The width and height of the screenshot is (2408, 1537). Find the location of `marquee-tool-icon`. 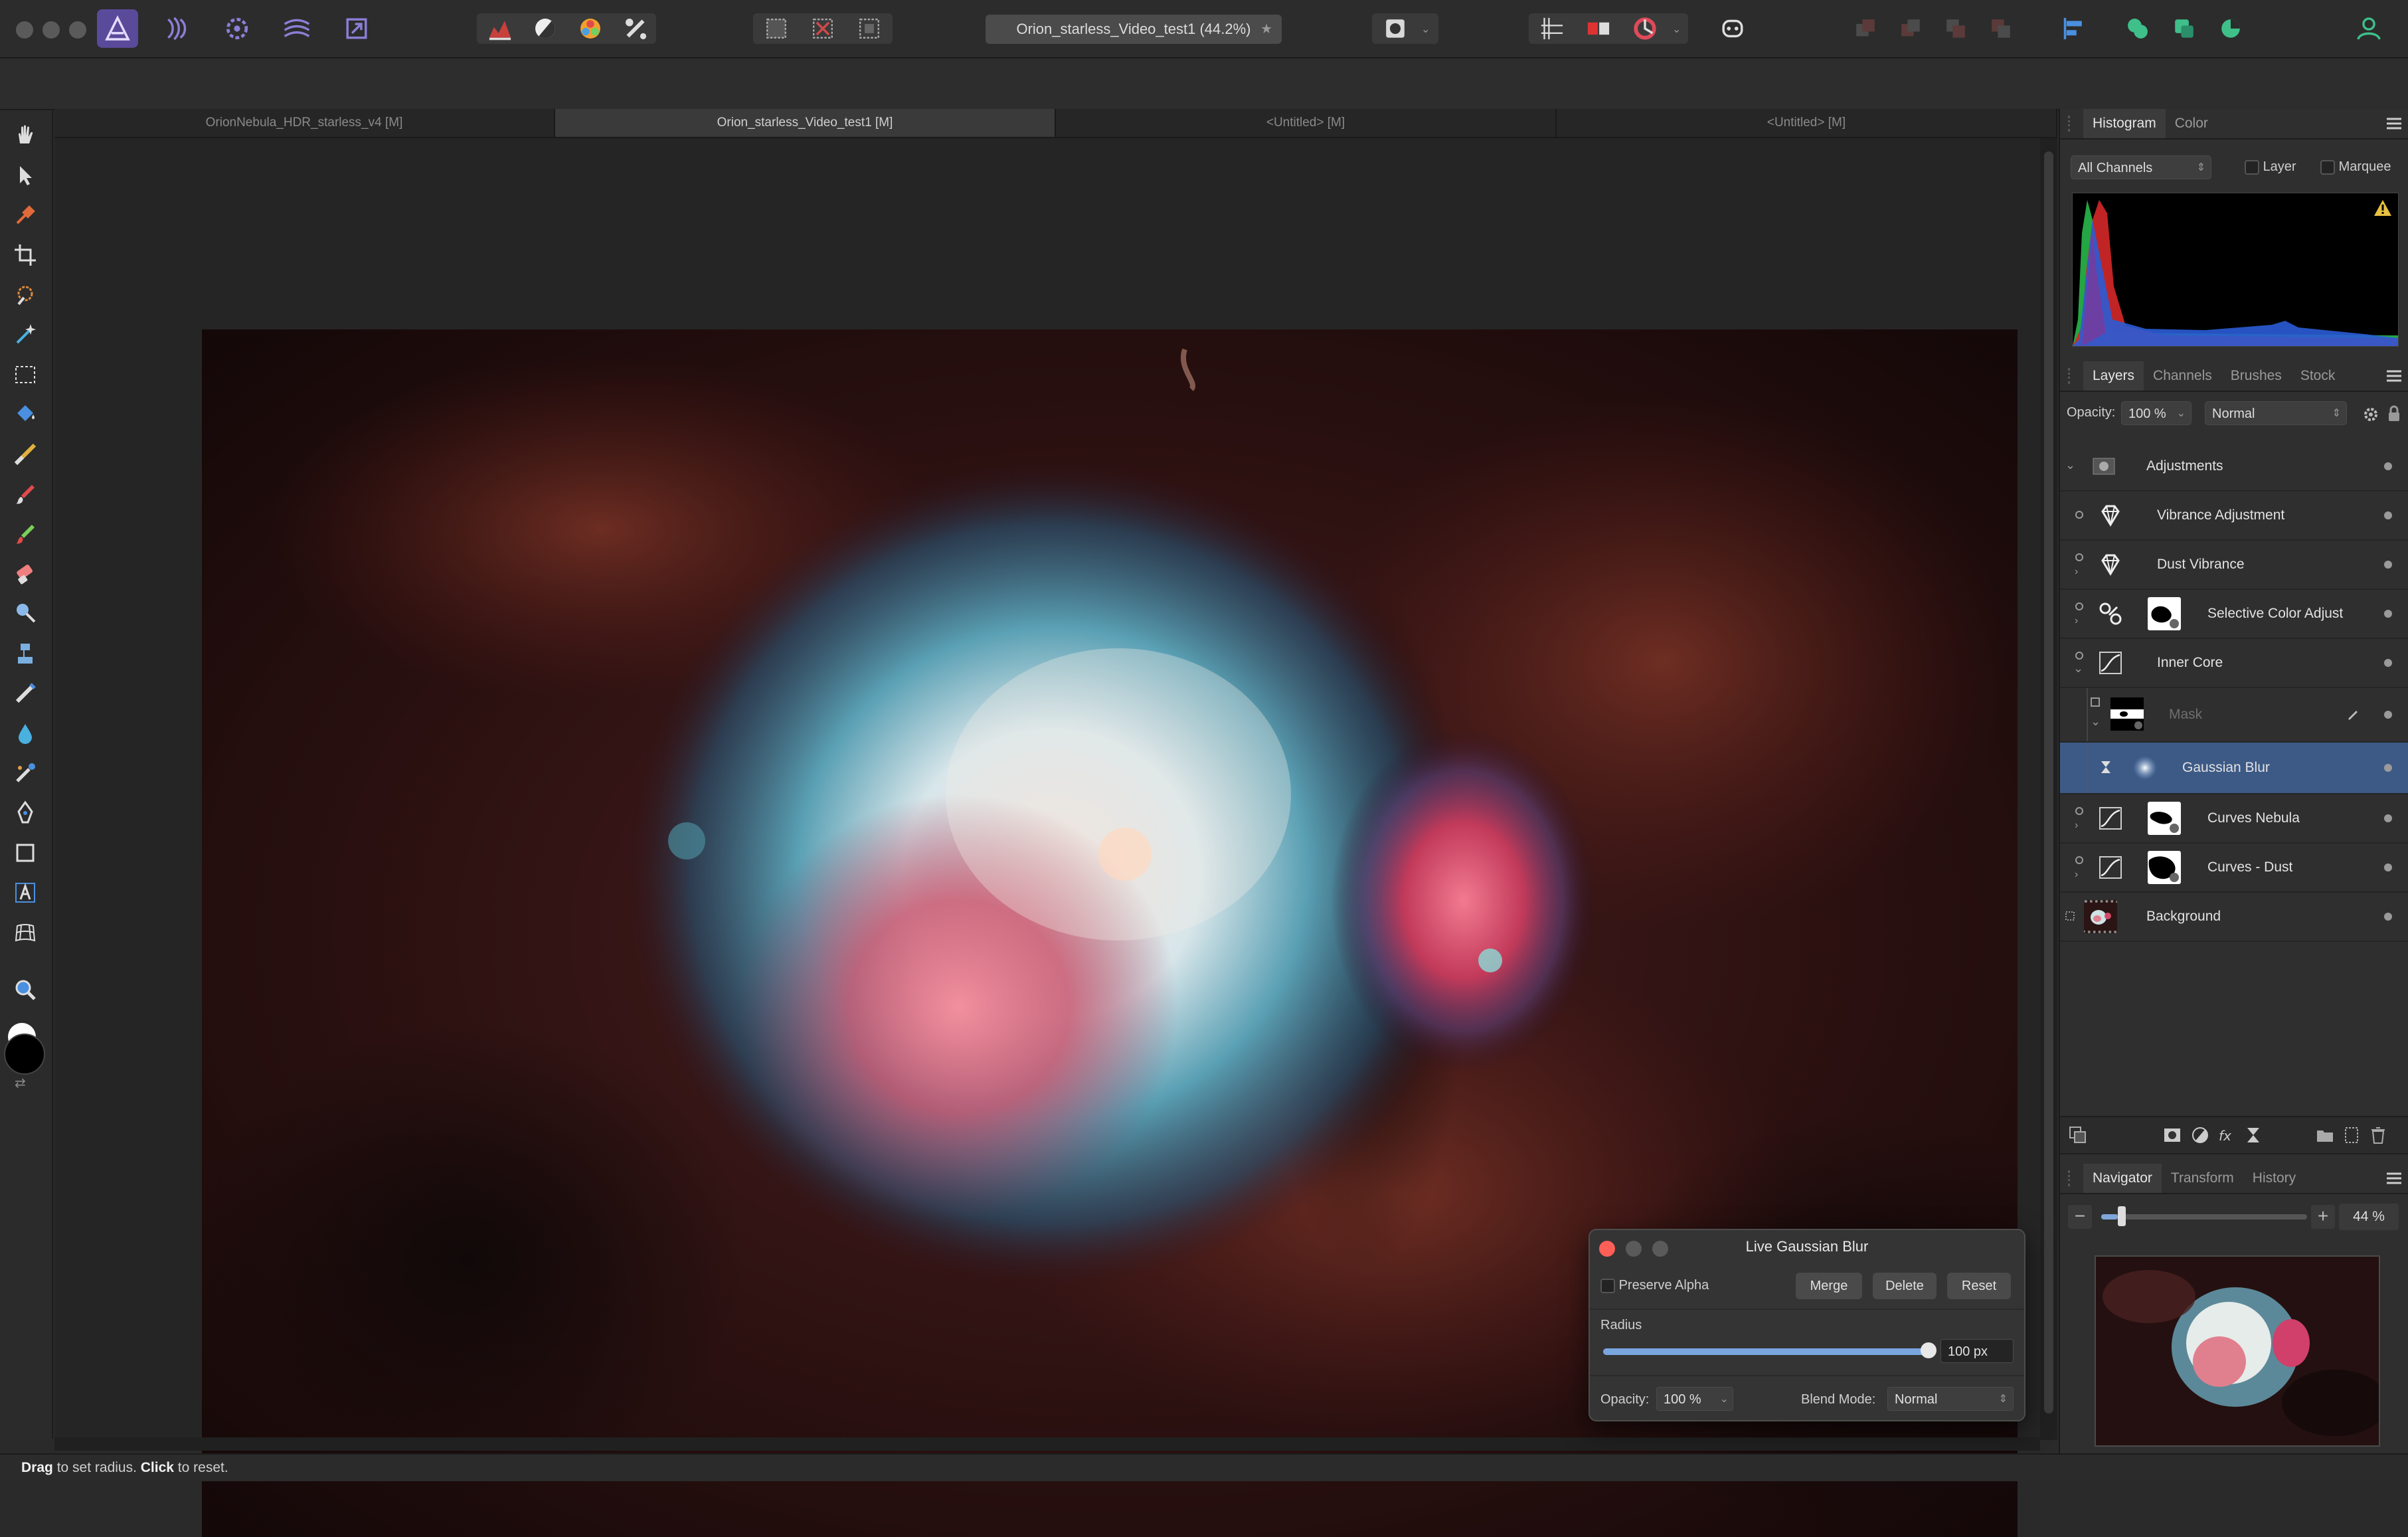

marquee-tool-icon is located at coordinates (25, 375).